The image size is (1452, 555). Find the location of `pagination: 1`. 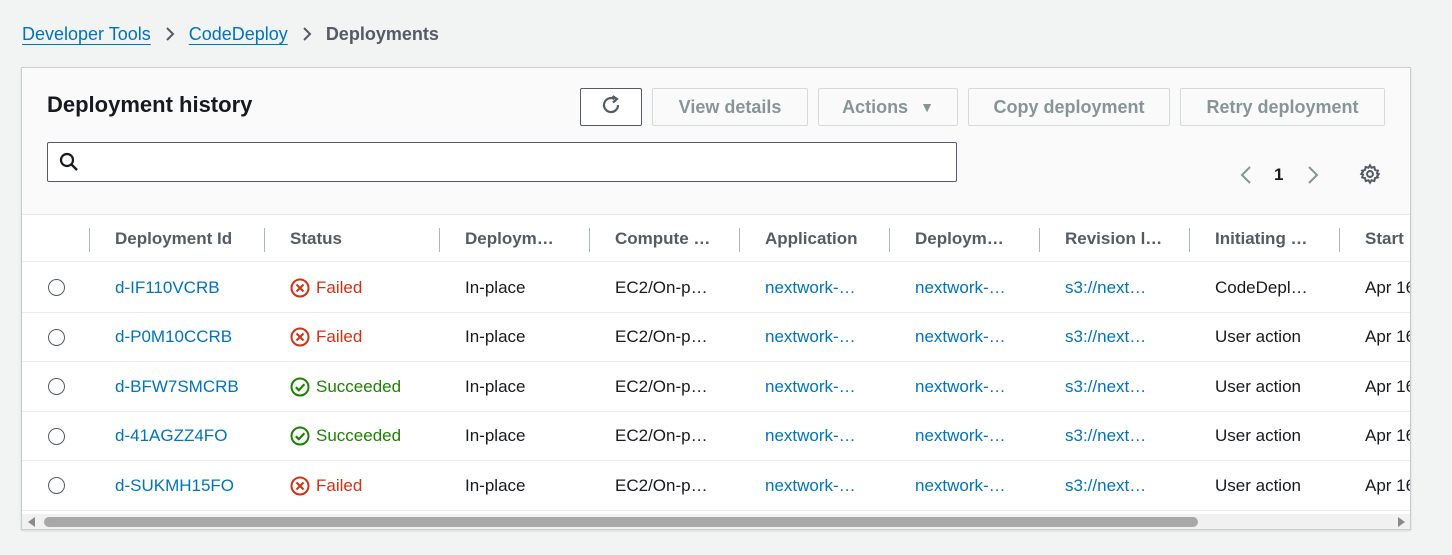

pagination: 1 is located at coordinates (1279, 175).